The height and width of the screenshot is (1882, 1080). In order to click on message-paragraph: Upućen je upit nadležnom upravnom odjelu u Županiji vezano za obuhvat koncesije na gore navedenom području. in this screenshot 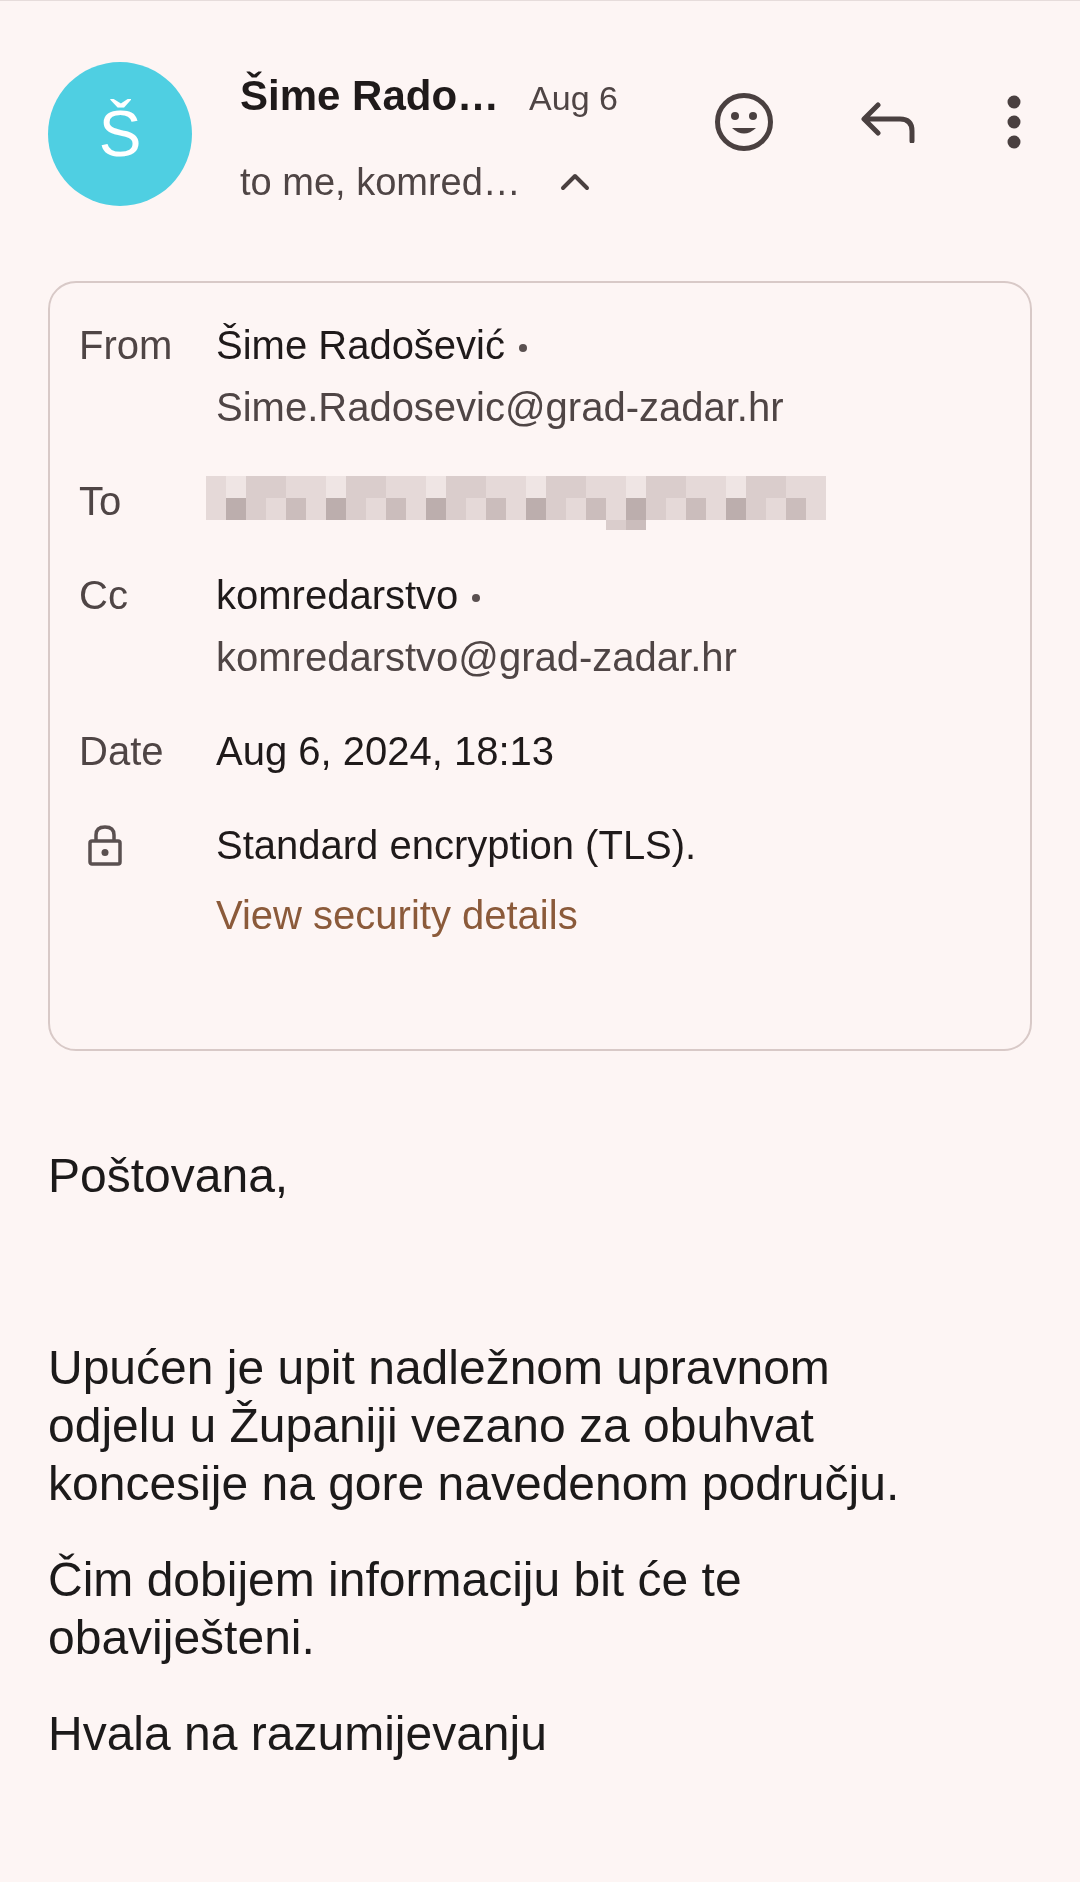, I will do `click(474, 1426)`.